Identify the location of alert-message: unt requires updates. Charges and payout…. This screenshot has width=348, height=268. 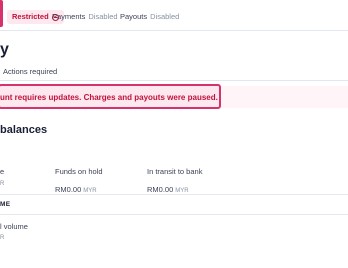
(109, 97).